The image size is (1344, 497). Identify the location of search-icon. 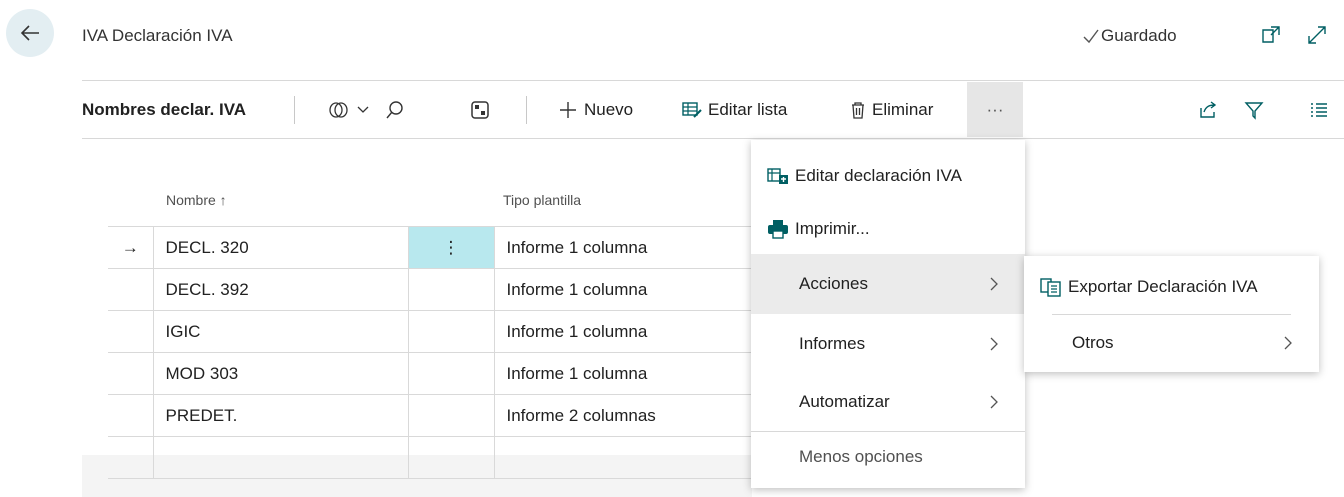
(394, 109).